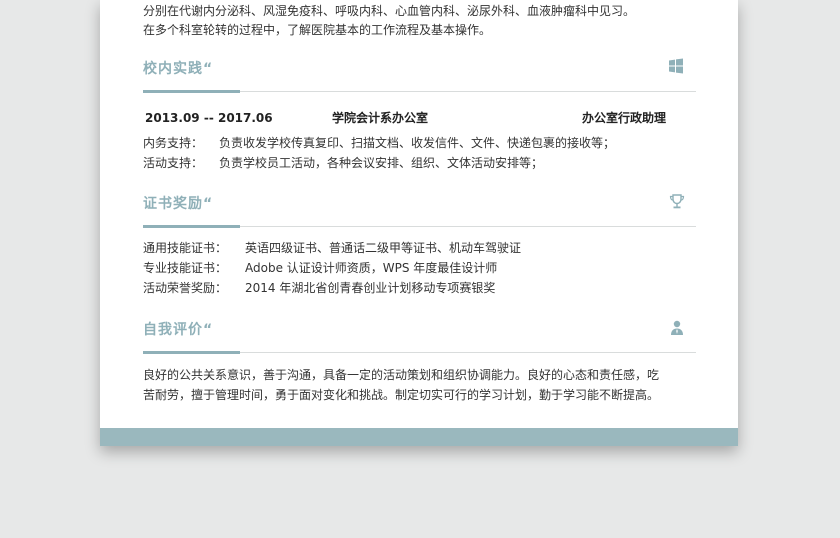 The image size is (840, 538). Describe the element at coordinates (677, 202) in the screenshot. I see `trophy-icon` at that location.